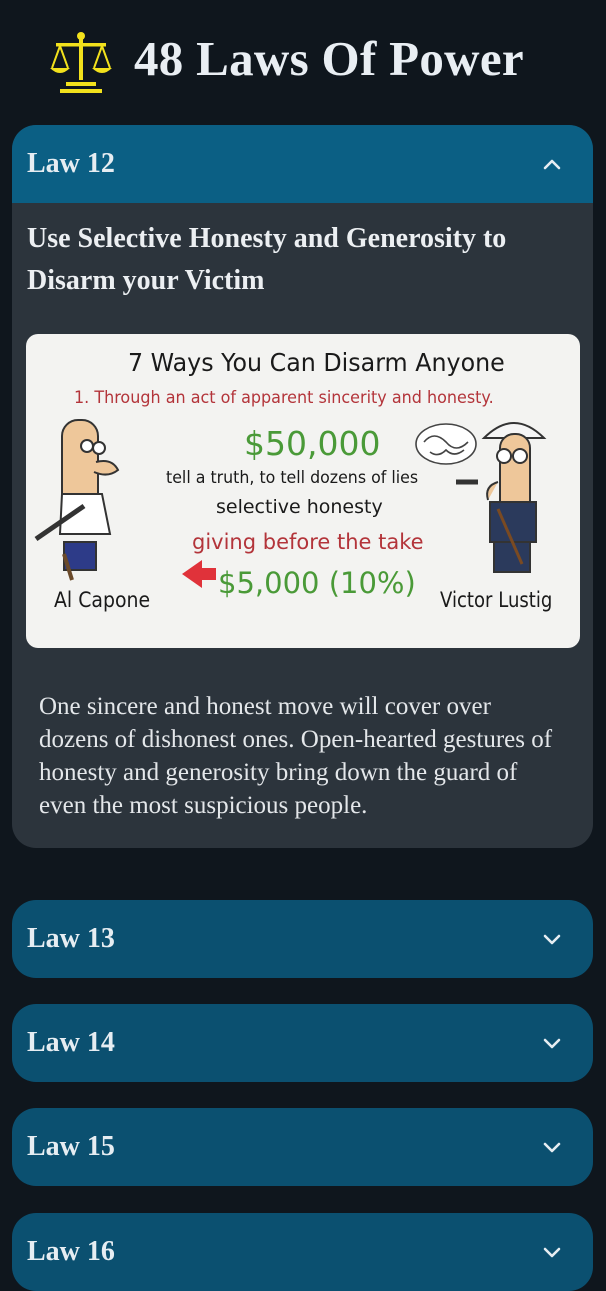 This screenshot has width=606, height=1291. Describe the element at coordinates (446, 444) in the screenshot. I see `brain-icon` at that location.